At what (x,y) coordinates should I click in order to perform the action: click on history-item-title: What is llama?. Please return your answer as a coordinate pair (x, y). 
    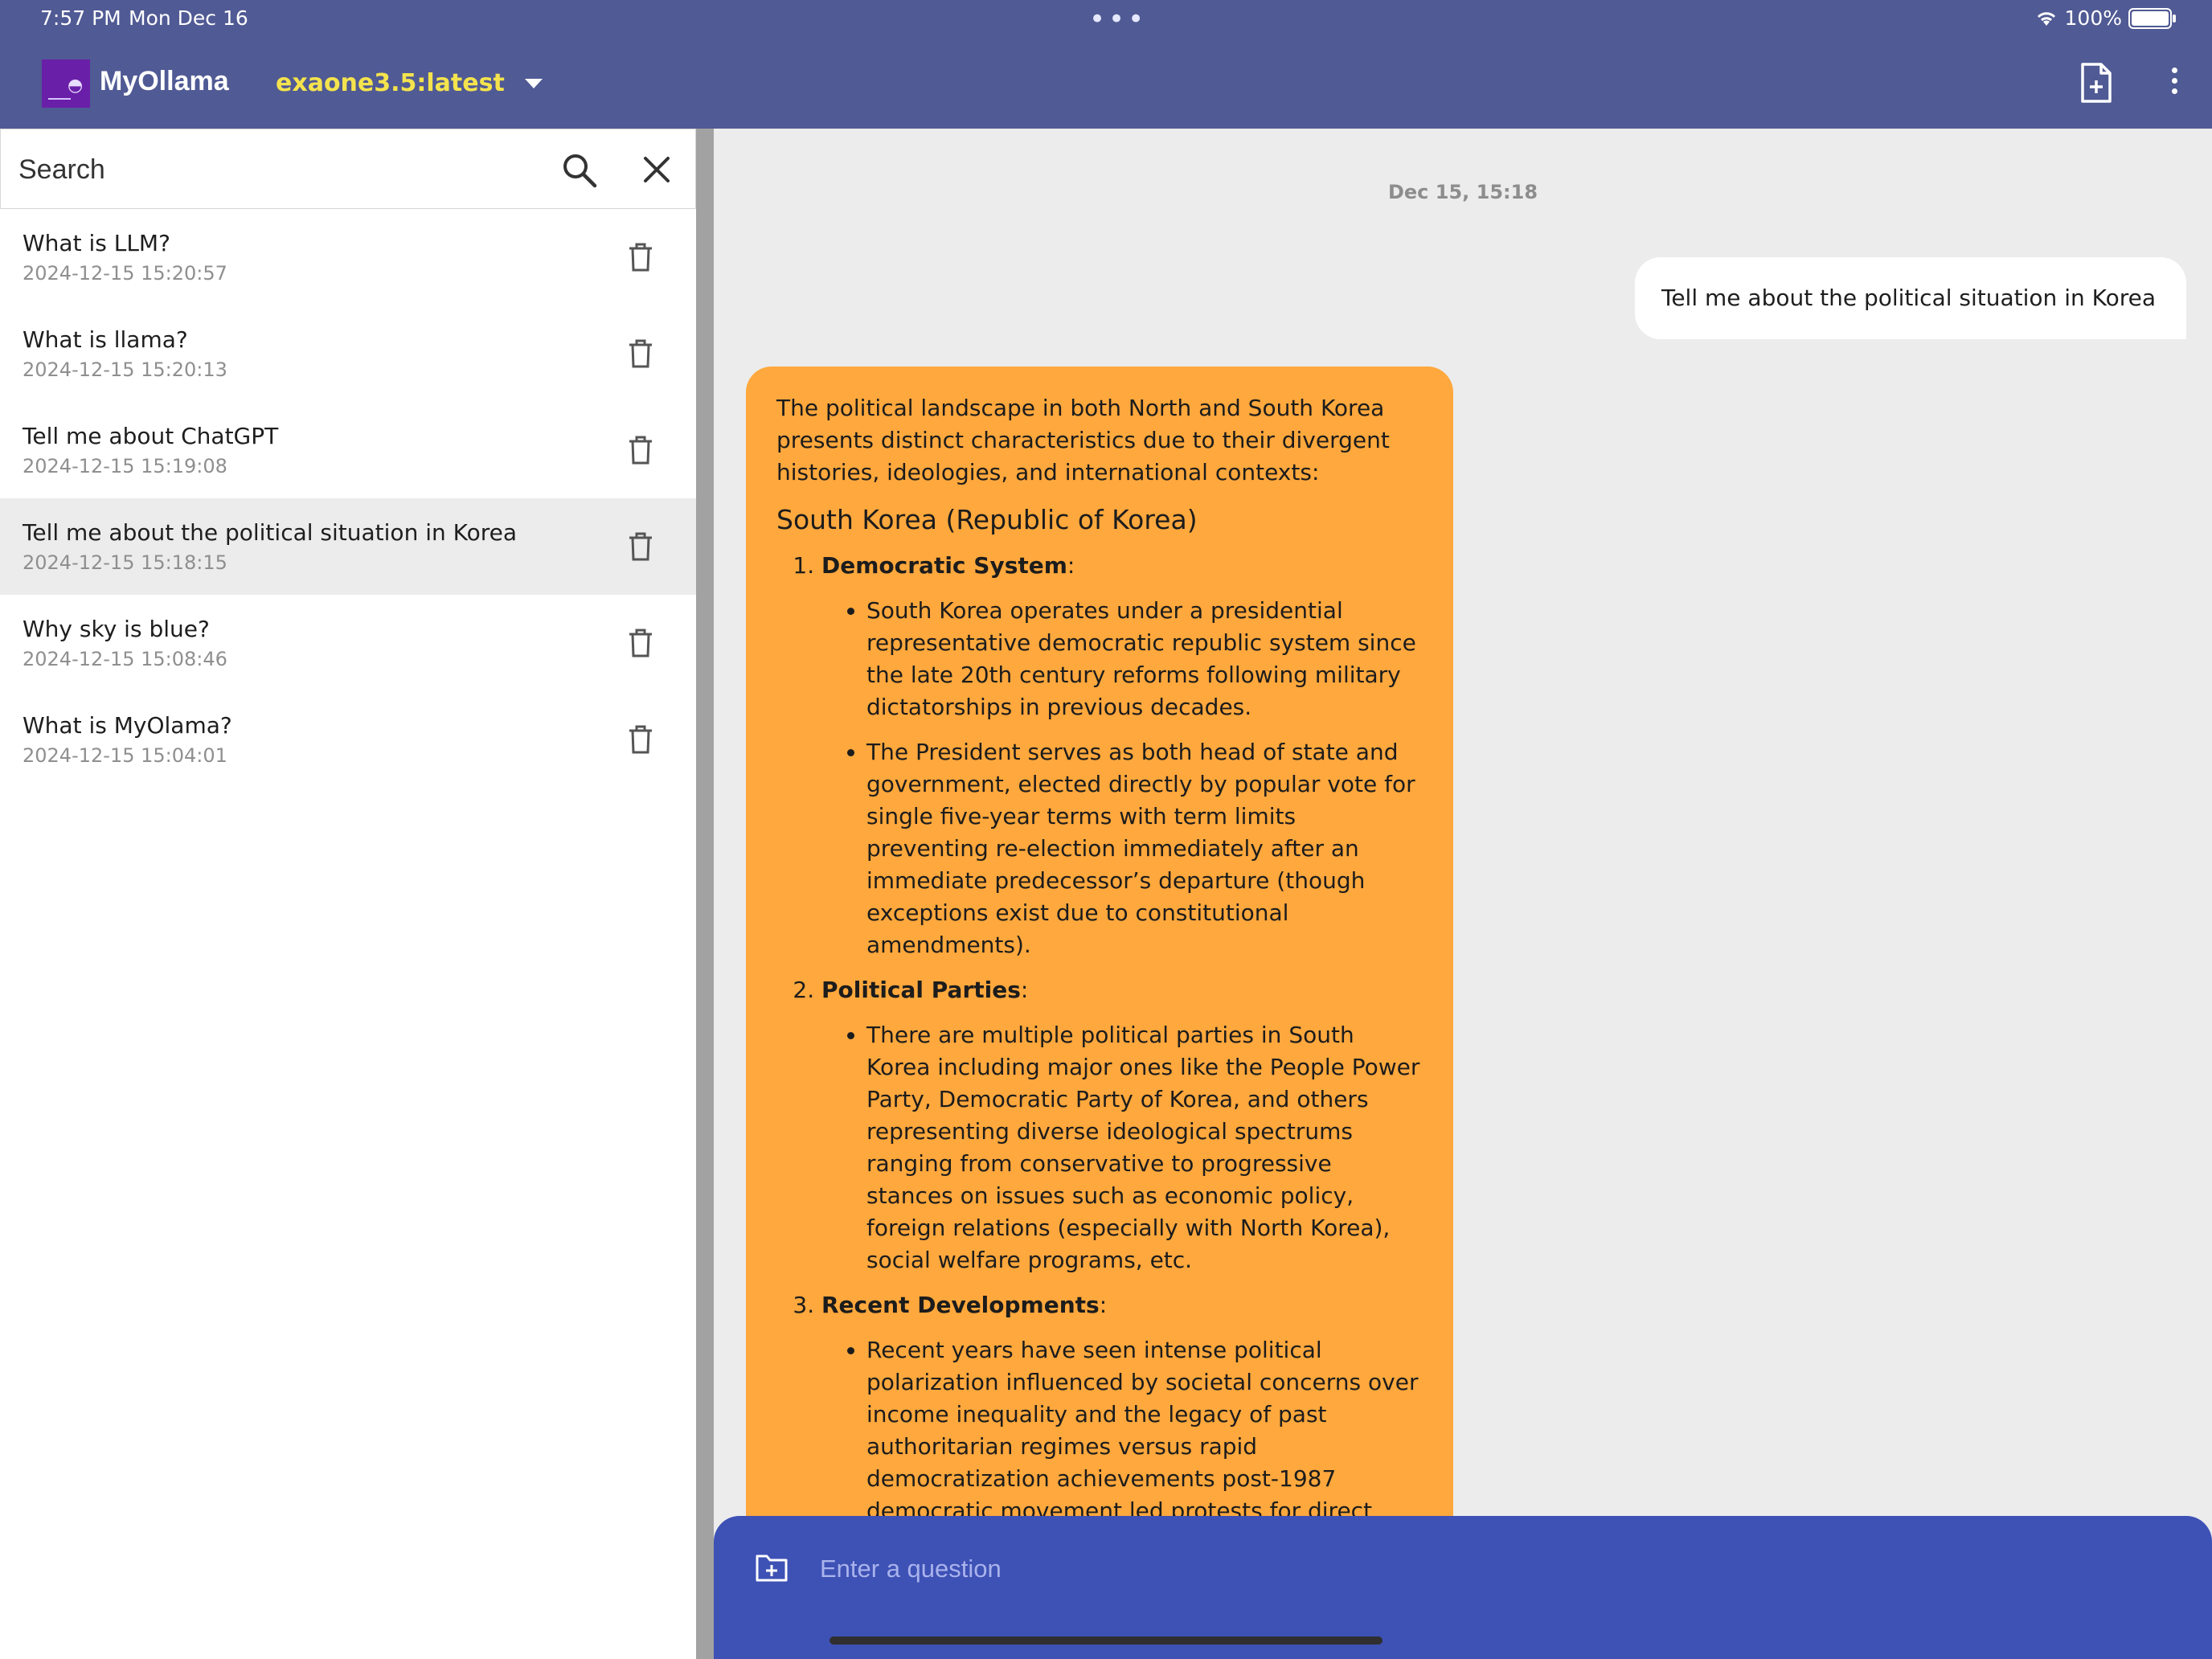
    Looking at the image, I should click on (105, 339).